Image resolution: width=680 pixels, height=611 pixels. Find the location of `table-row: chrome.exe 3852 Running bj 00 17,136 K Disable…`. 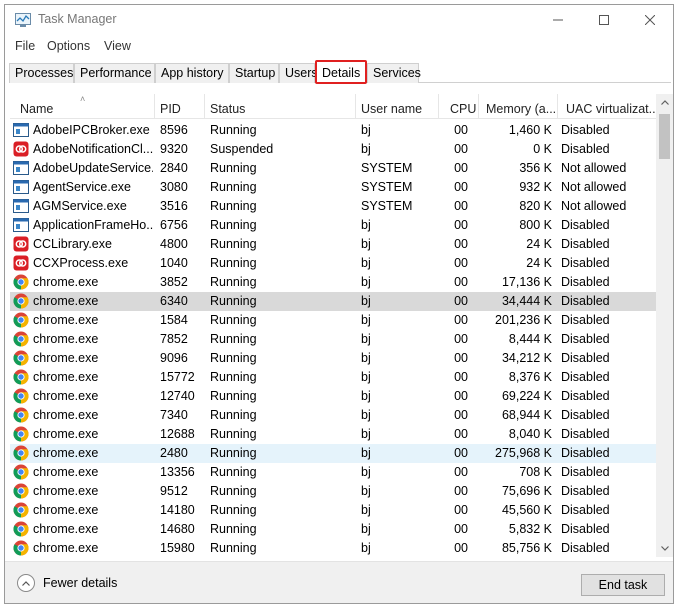

table-row: chrome.exe 3852 Running bj 00 17,136 K Disable… is located at coordinates (333, 282).